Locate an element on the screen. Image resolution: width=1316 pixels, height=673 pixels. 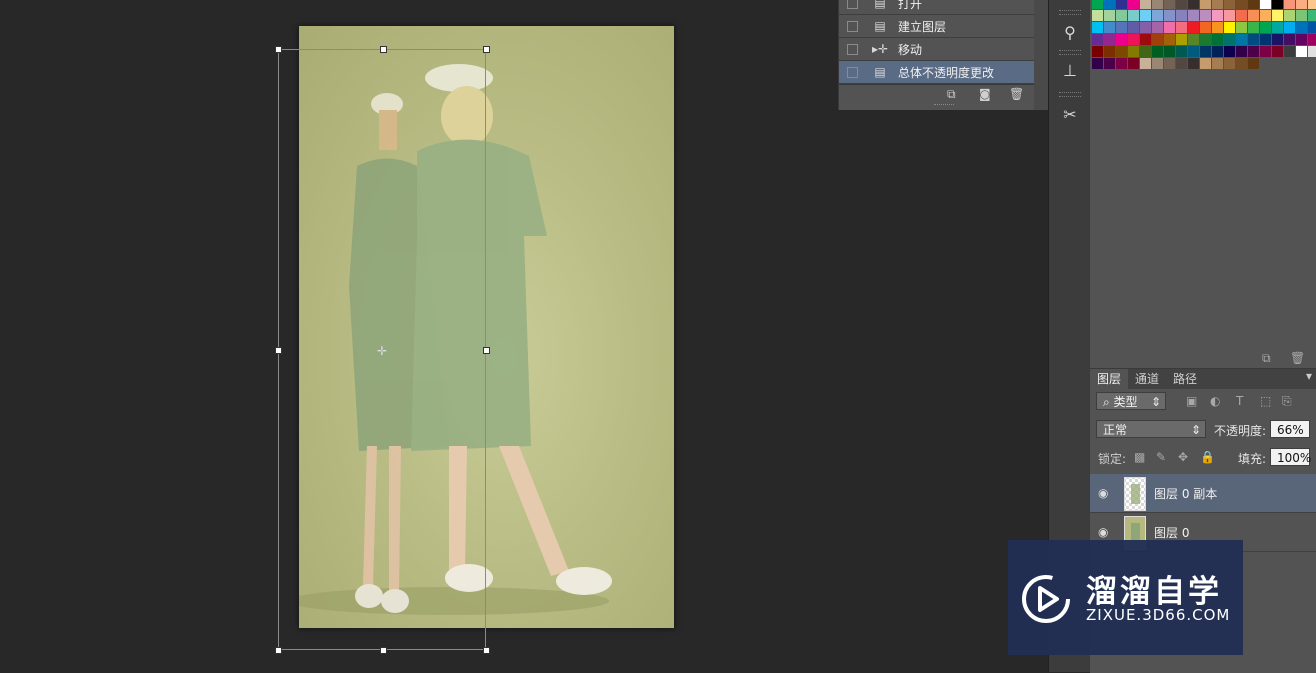
transform-handle-top-left is located at coordinates (278, 49).